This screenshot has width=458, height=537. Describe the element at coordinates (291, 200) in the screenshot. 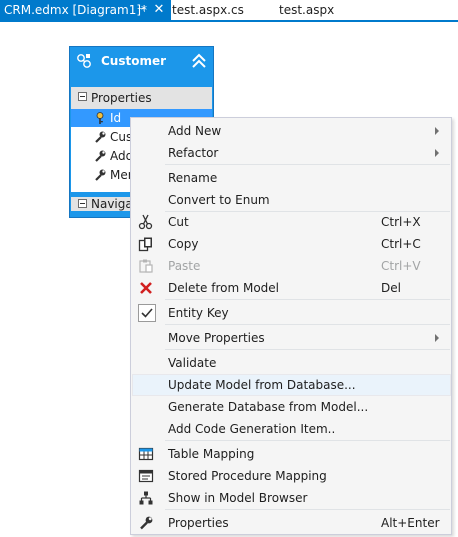

I see `menu-item-convert-to-enum: Convert to Enum` at that location.